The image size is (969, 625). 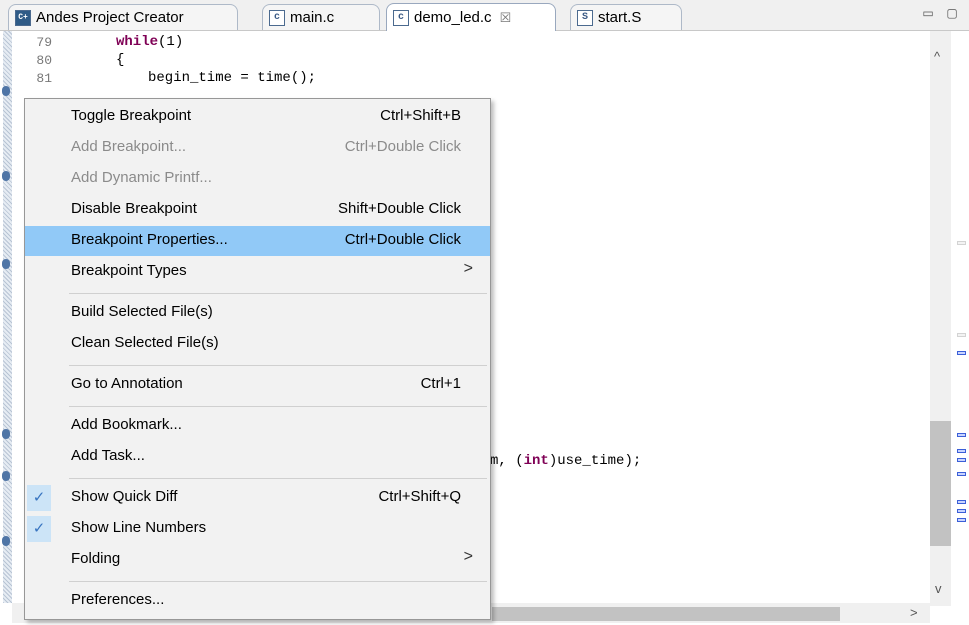 What do you see at coordinates (23, 17) in the screenshot?
I see `cpp-project-icon: C+` at bounding box center [23, 17].